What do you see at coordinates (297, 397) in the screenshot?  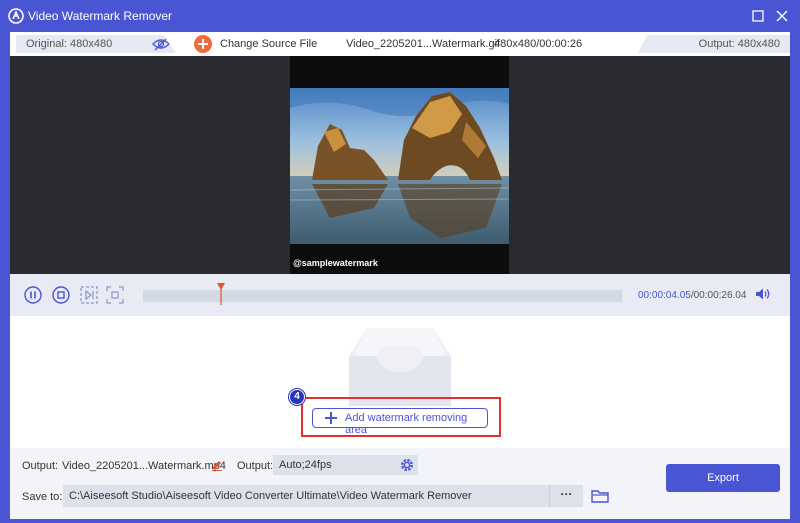 I see `step-badge: 4` at bounding box center [297, 397].